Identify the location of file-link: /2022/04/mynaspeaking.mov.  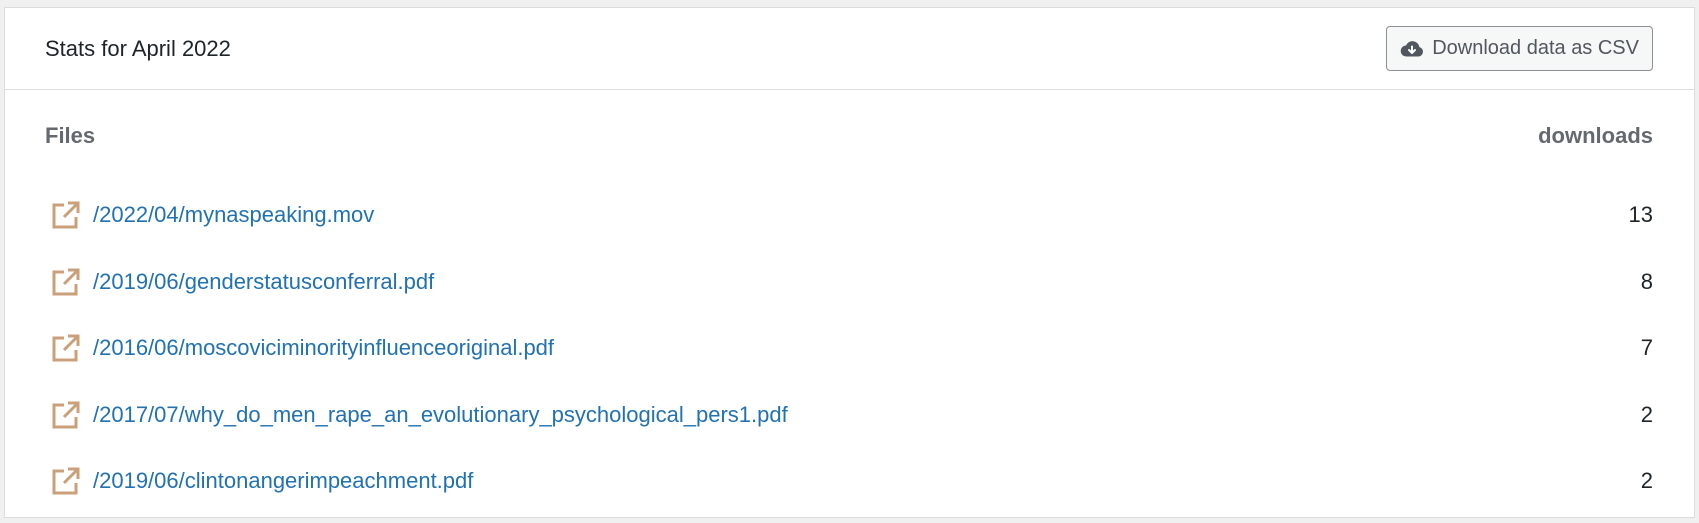
(233, 215).